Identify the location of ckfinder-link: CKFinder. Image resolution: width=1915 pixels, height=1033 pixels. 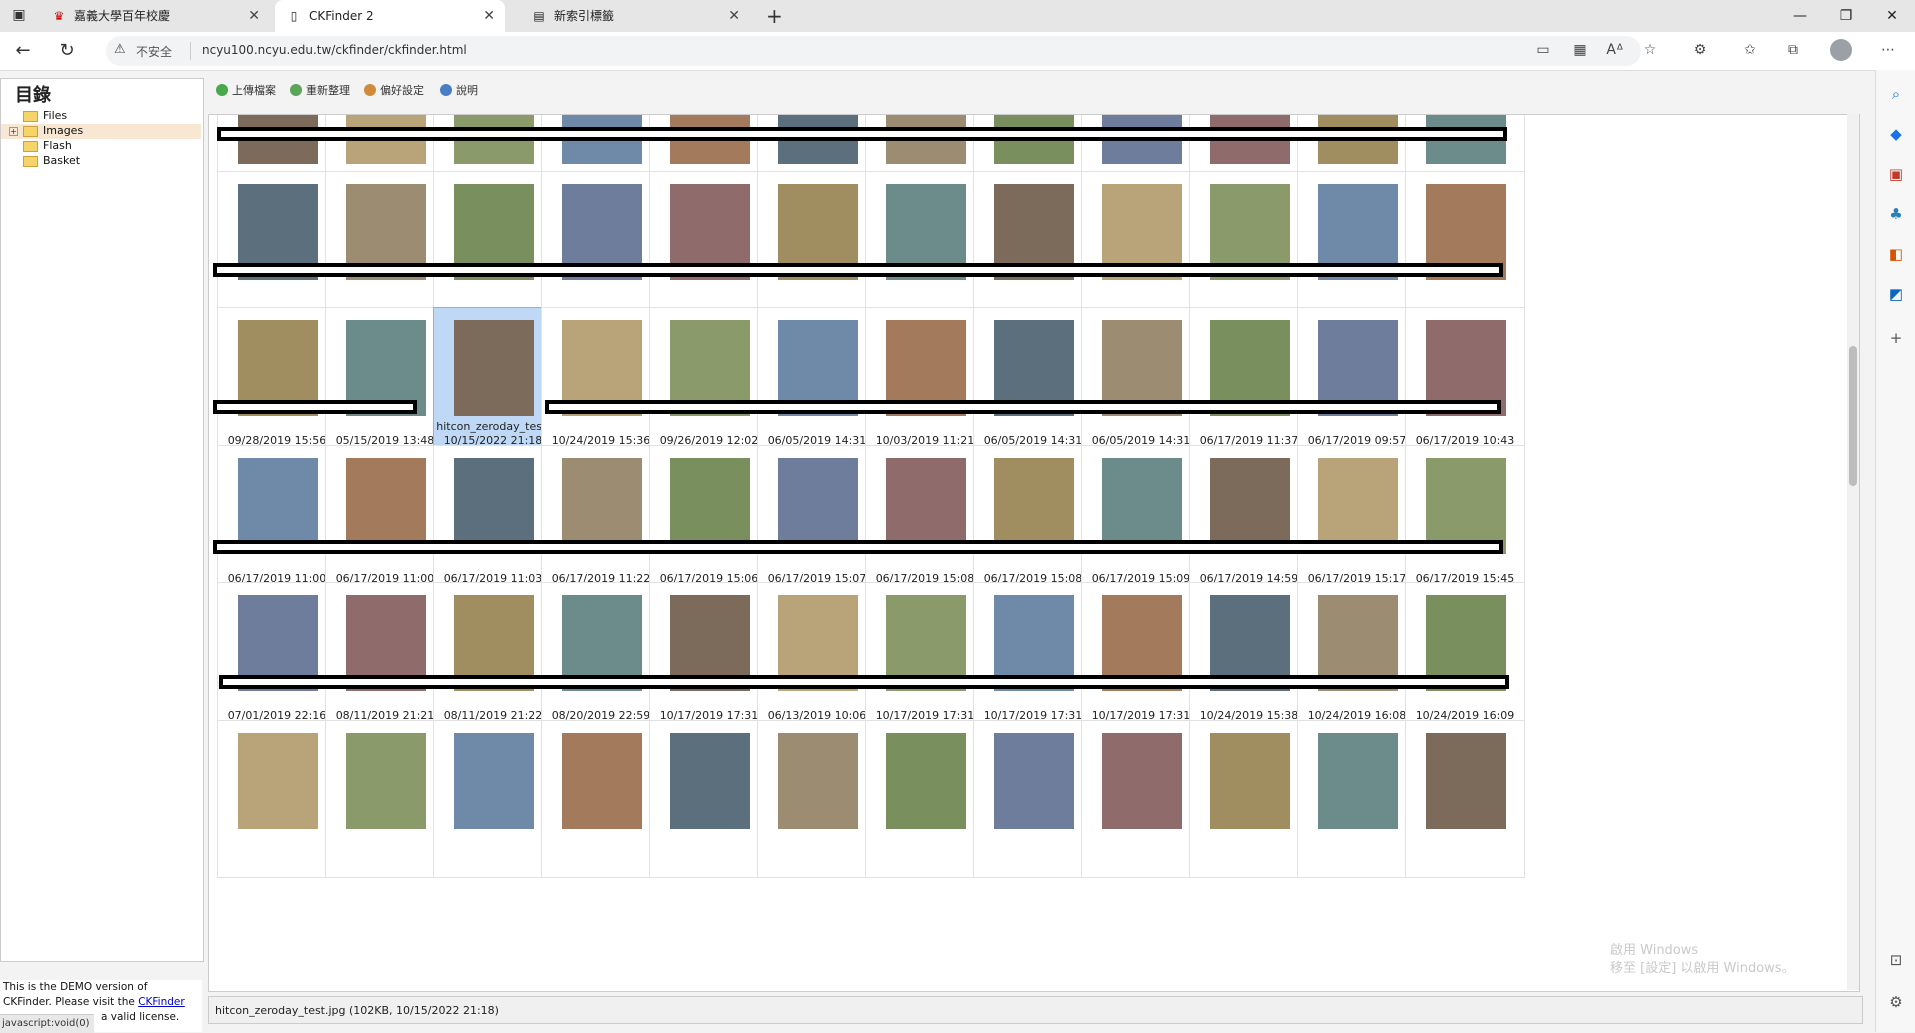
(161, 1002).